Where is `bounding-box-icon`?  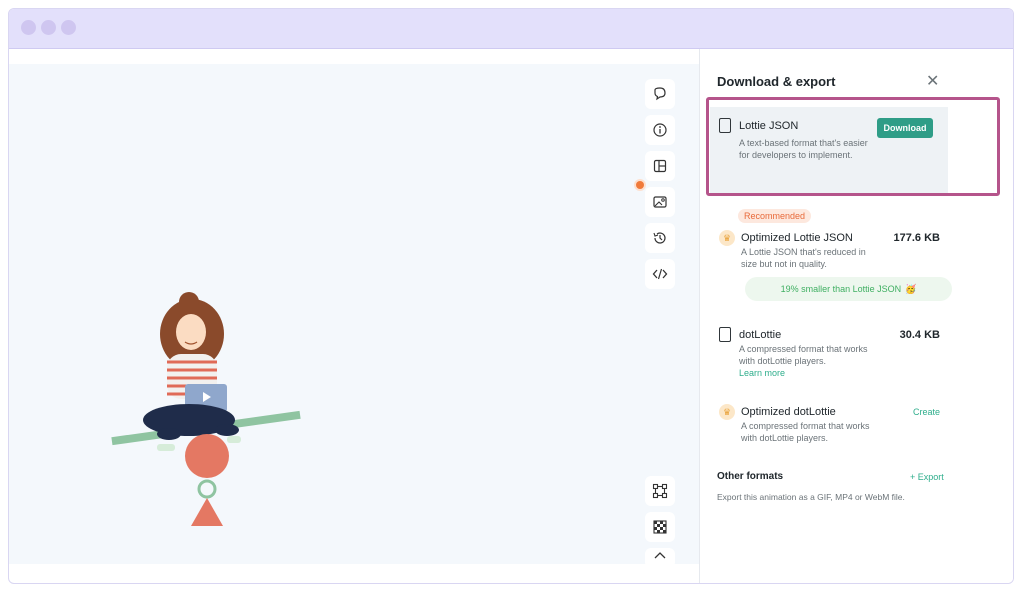
bounding-box-icon is located at coordinates (660, 491).